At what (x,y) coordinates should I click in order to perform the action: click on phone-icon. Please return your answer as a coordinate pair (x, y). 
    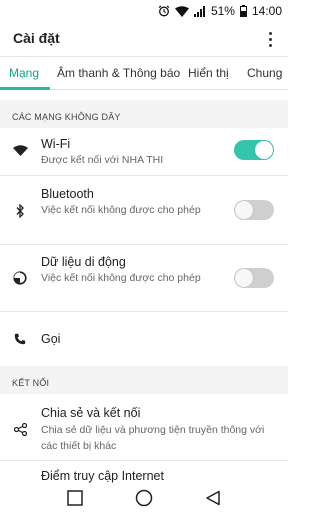
    Looking at the image, I should click on (20, 339).